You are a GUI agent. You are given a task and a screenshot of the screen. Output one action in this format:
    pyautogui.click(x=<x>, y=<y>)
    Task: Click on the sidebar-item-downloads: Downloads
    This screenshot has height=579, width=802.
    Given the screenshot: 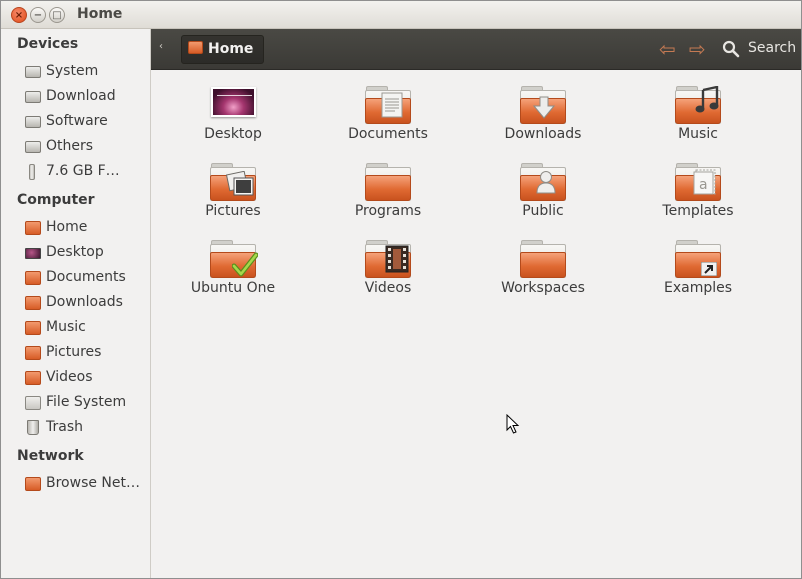 What is the action you would take?
    pyautogui.click(x=86, y=304)
    